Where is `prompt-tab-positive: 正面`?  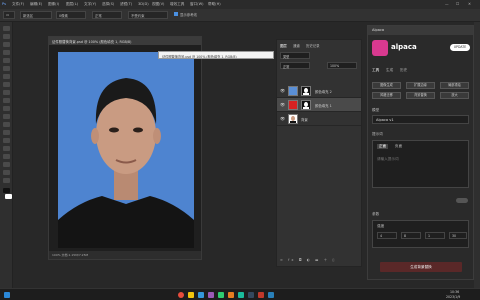
prompt-tab-positive: 正面 is located at coordinates (383, 146).